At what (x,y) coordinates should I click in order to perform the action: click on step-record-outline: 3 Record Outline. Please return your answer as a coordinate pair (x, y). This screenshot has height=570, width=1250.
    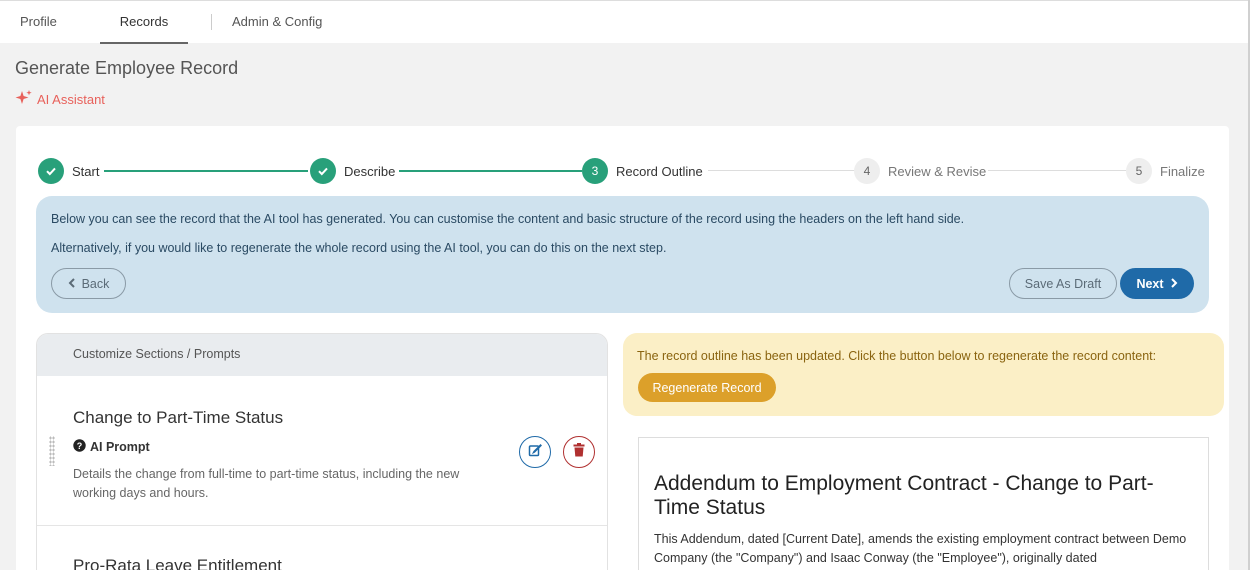
    Looking at the image, I should click on (642, 171).